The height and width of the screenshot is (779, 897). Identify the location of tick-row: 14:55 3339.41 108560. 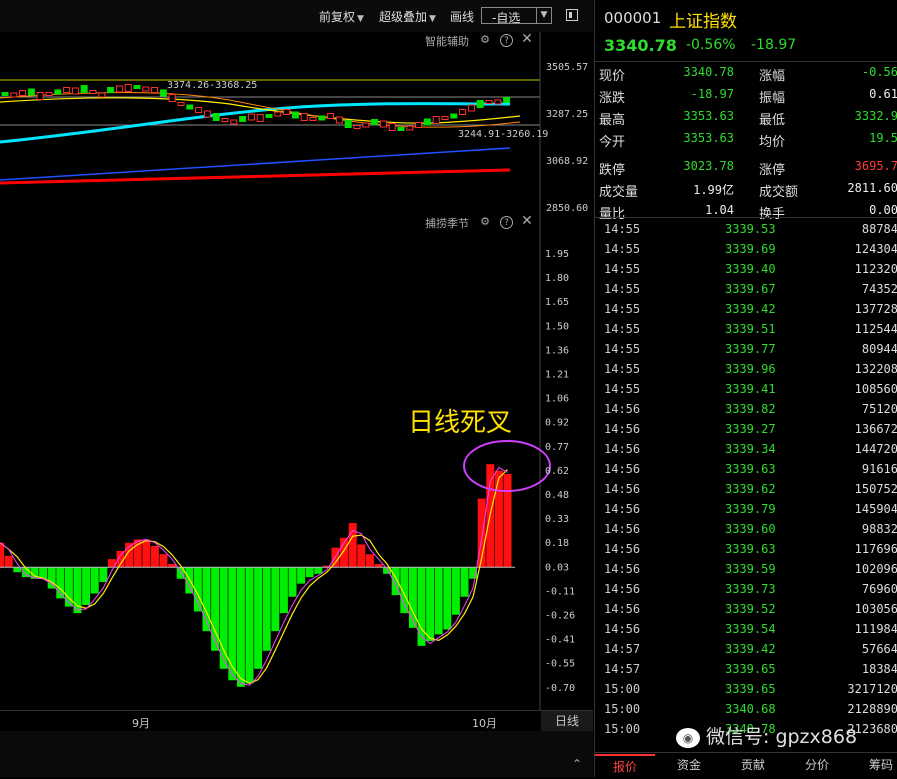
(746, 389).